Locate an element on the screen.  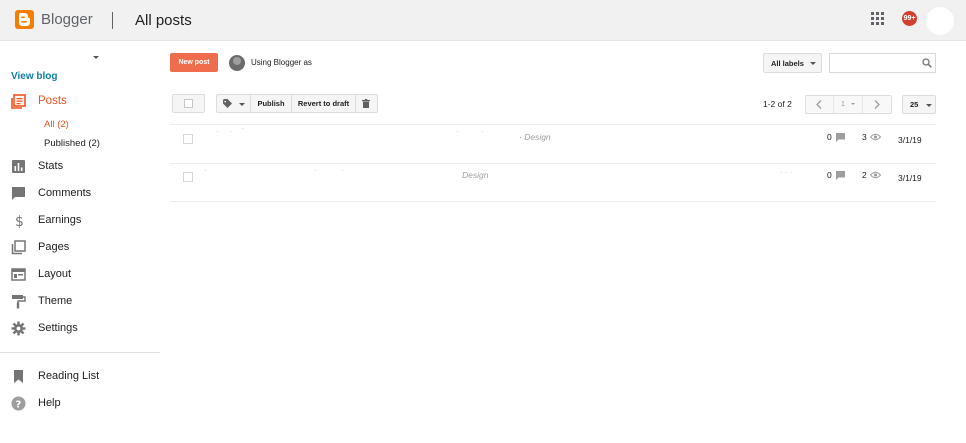
header-divider is located at coordinates (112, 20).